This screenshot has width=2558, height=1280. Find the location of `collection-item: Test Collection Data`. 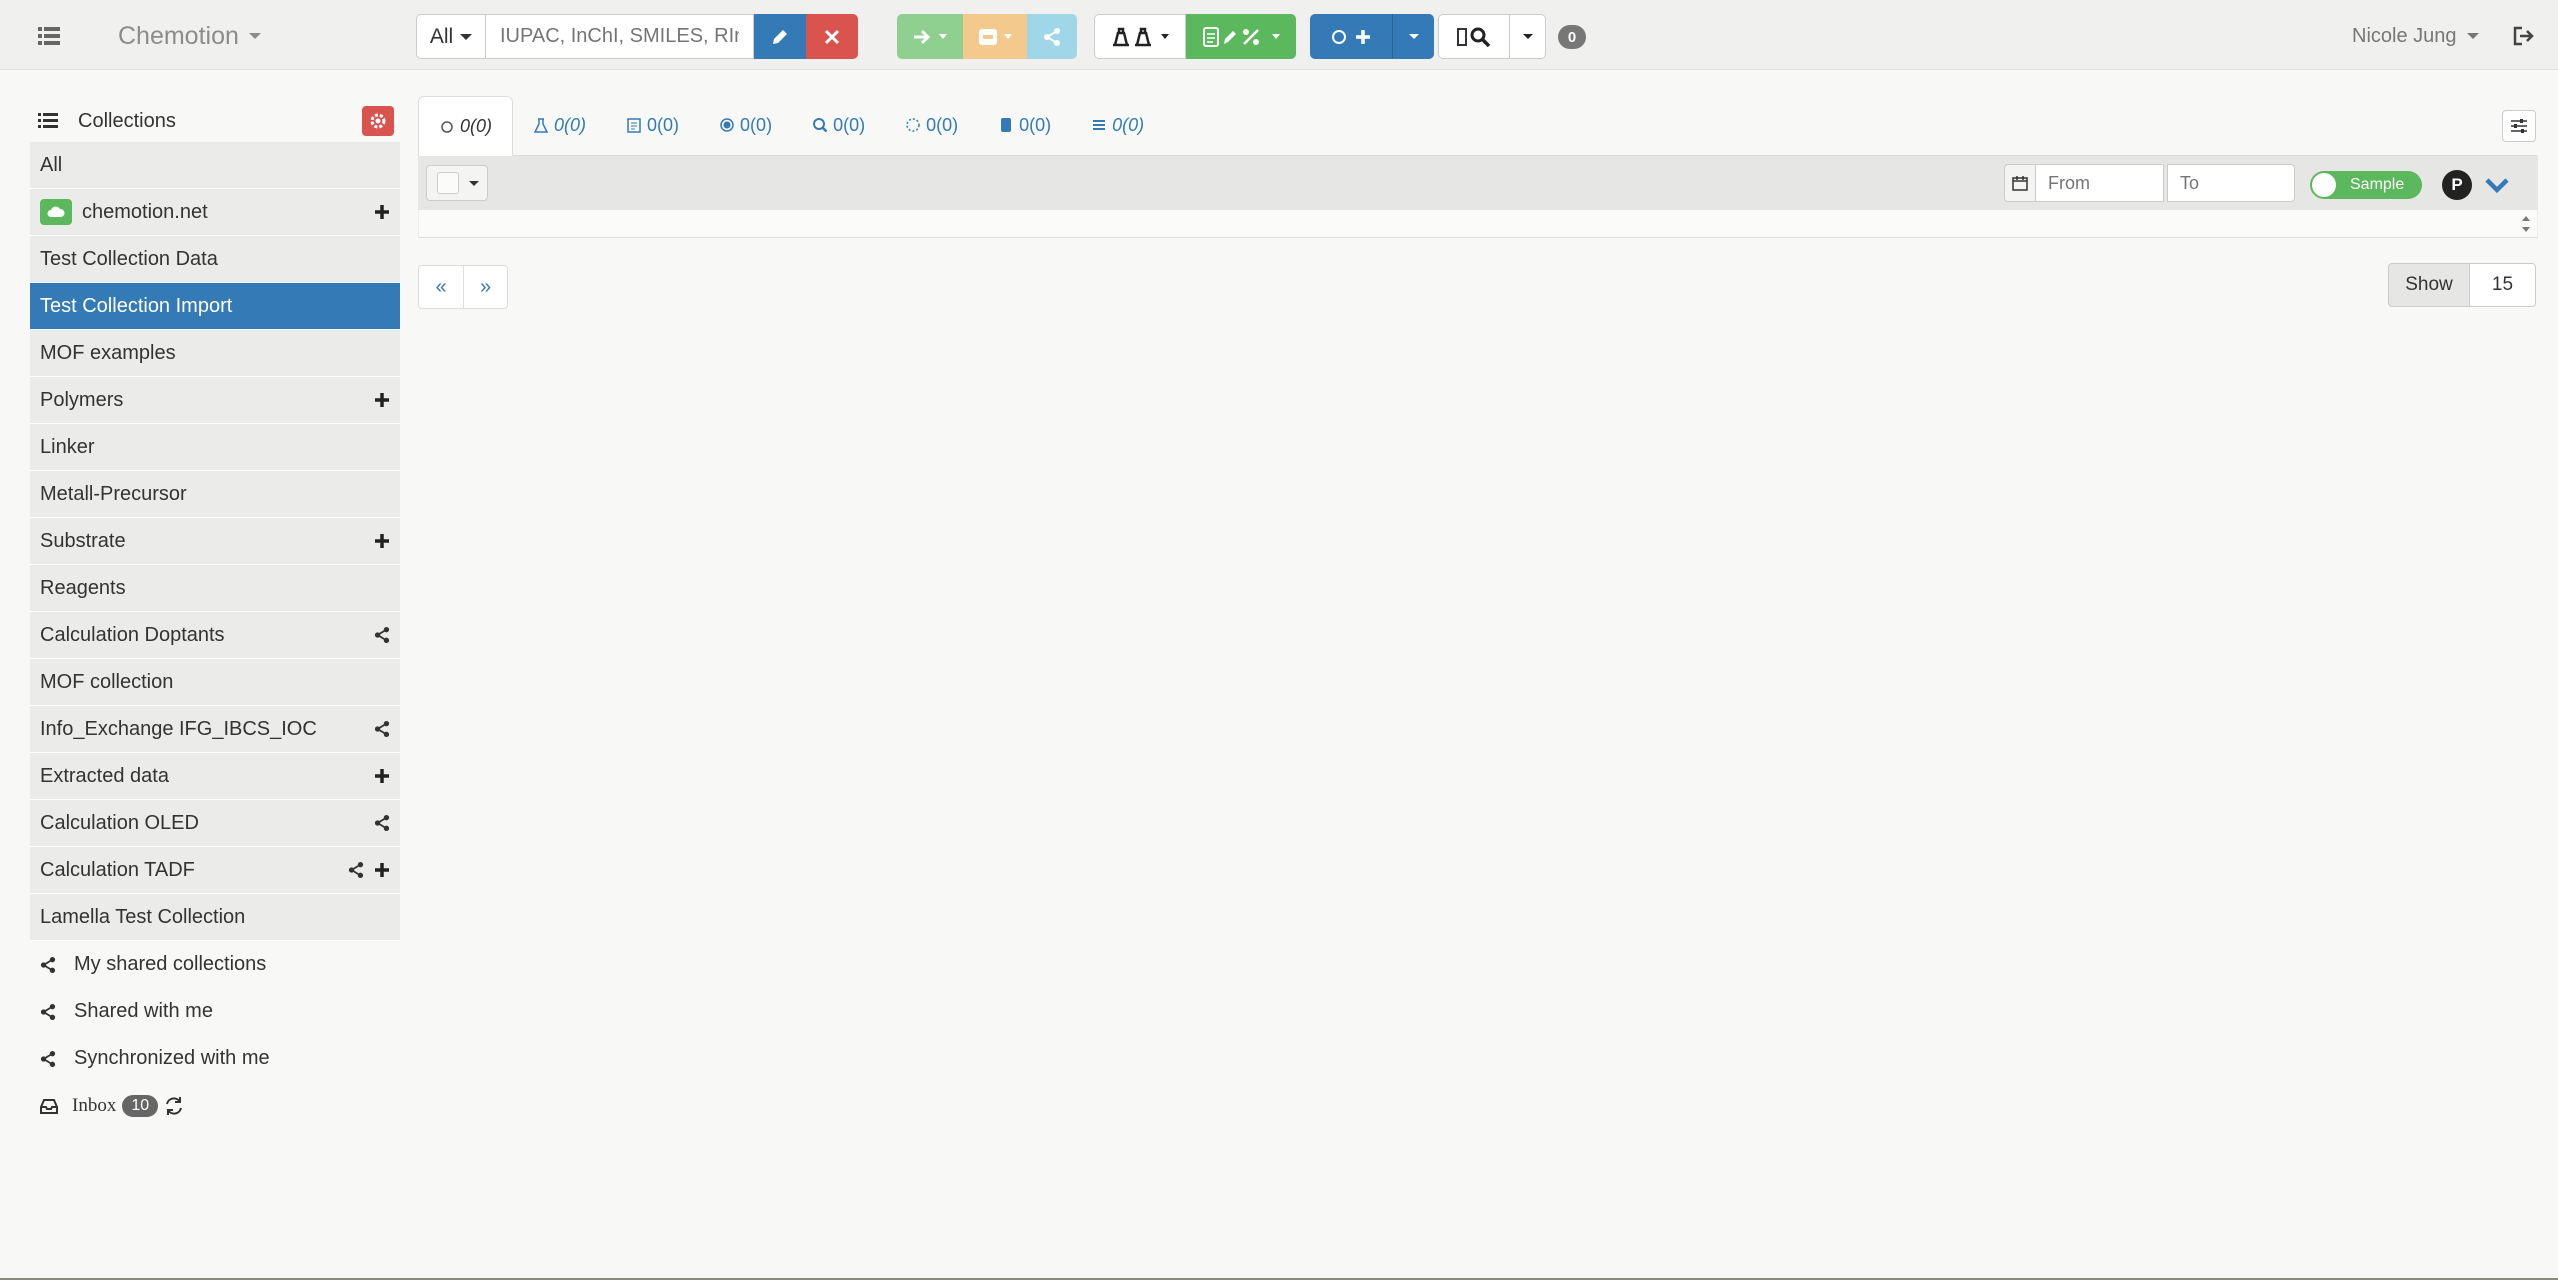

collection-item: Test Collection Data is located at coordinates (215, 259).